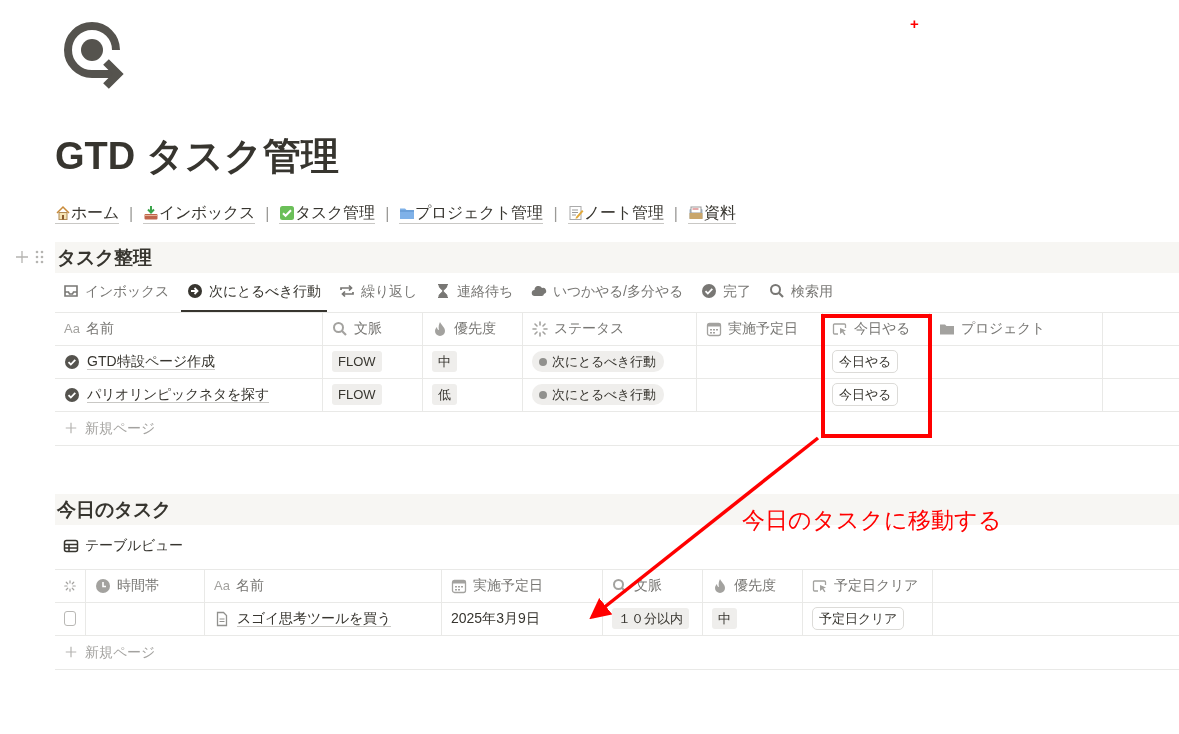 This screenshot has height=734, width=1179. Describe the element at coordinates (70, 619) in the screenshot. I see `checkbox` at that location.